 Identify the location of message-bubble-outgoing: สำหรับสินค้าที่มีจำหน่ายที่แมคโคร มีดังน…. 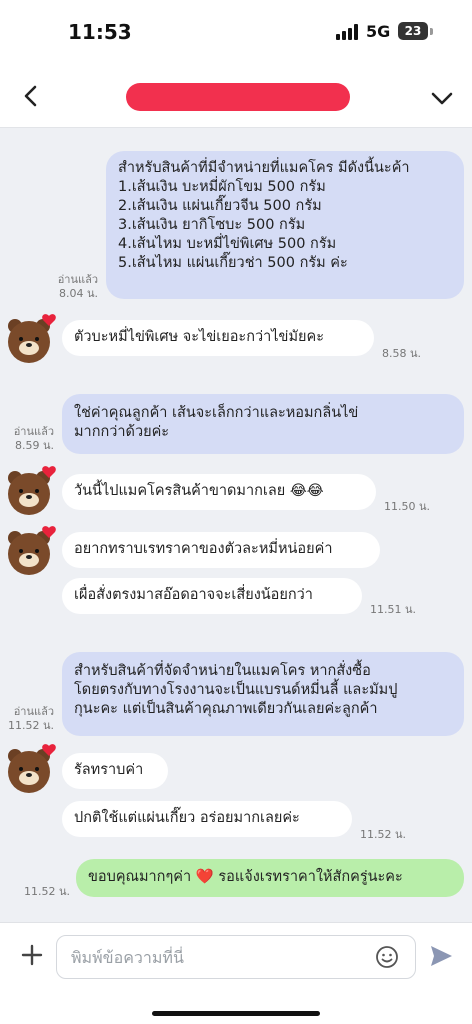
(285, 225).